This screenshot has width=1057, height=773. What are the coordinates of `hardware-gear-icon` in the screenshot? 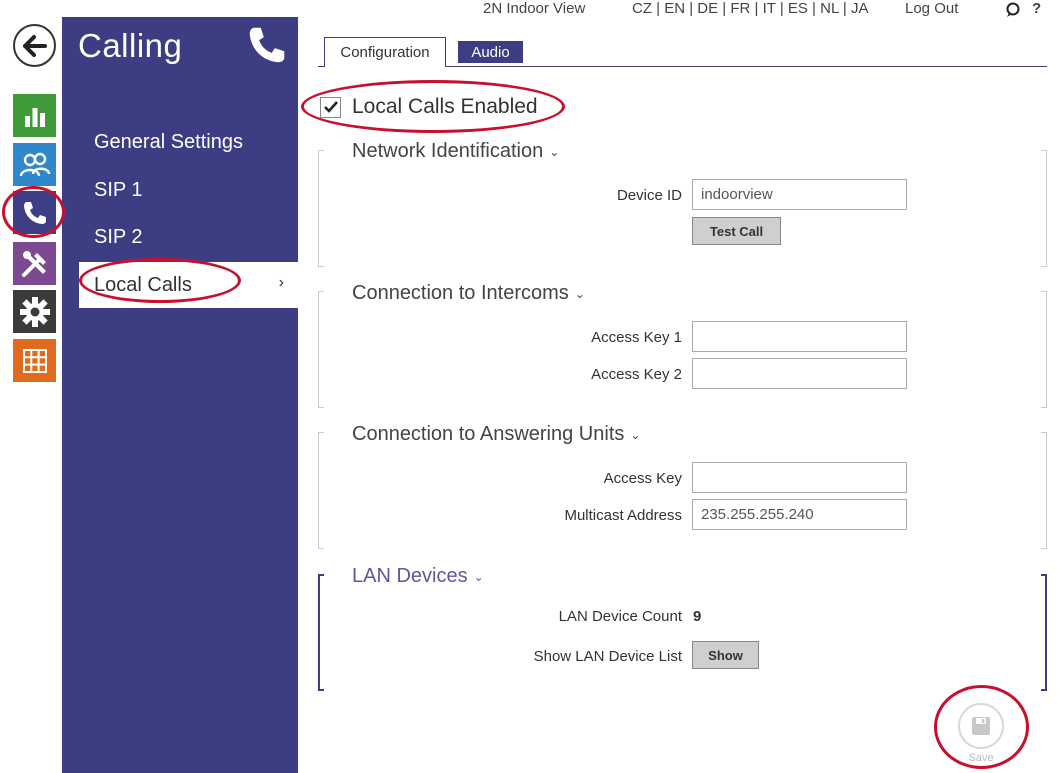 It's located at (34, 311).